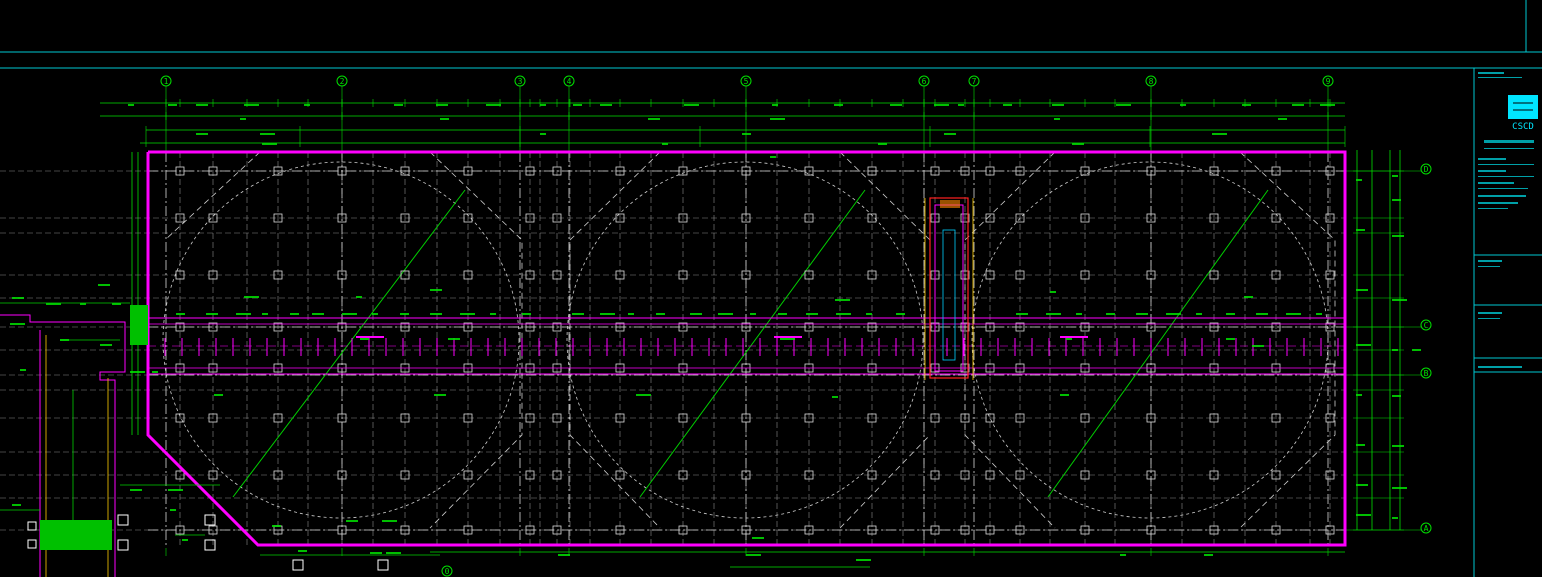 The image size is (1542, 577). I want to click on axis-label-9: 9, so click(1328, 81).